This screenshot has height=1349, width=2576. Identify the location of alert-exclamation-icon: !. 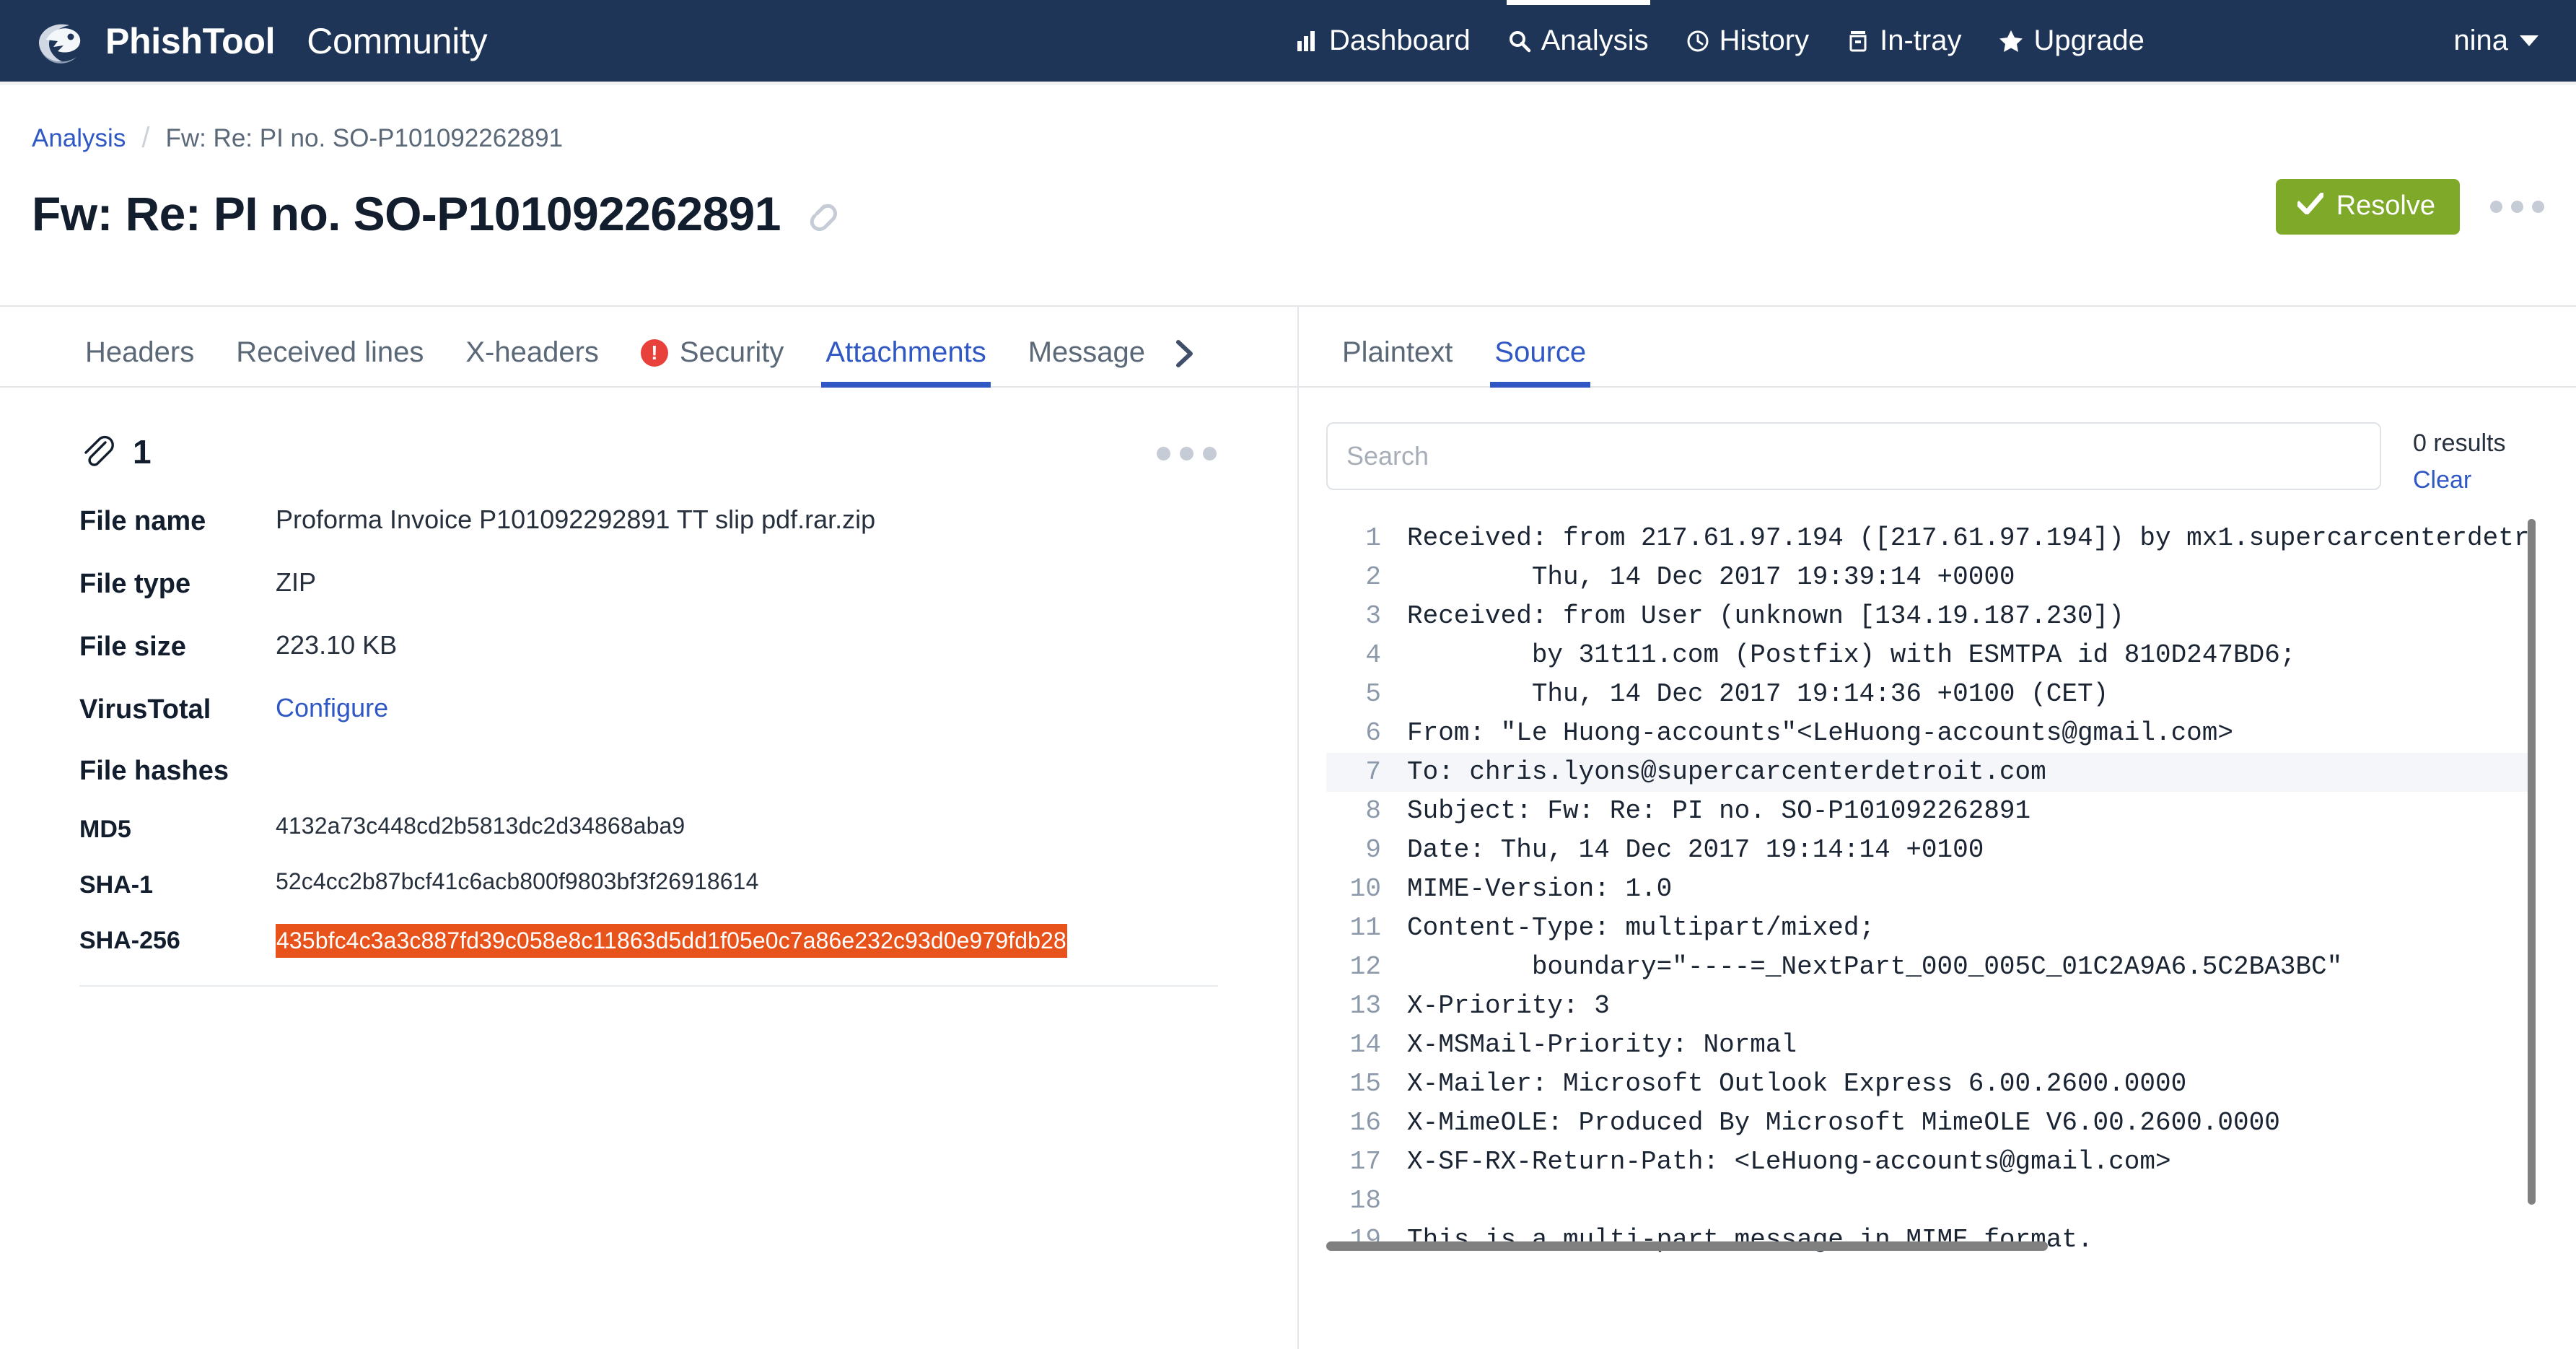
(654, 353).